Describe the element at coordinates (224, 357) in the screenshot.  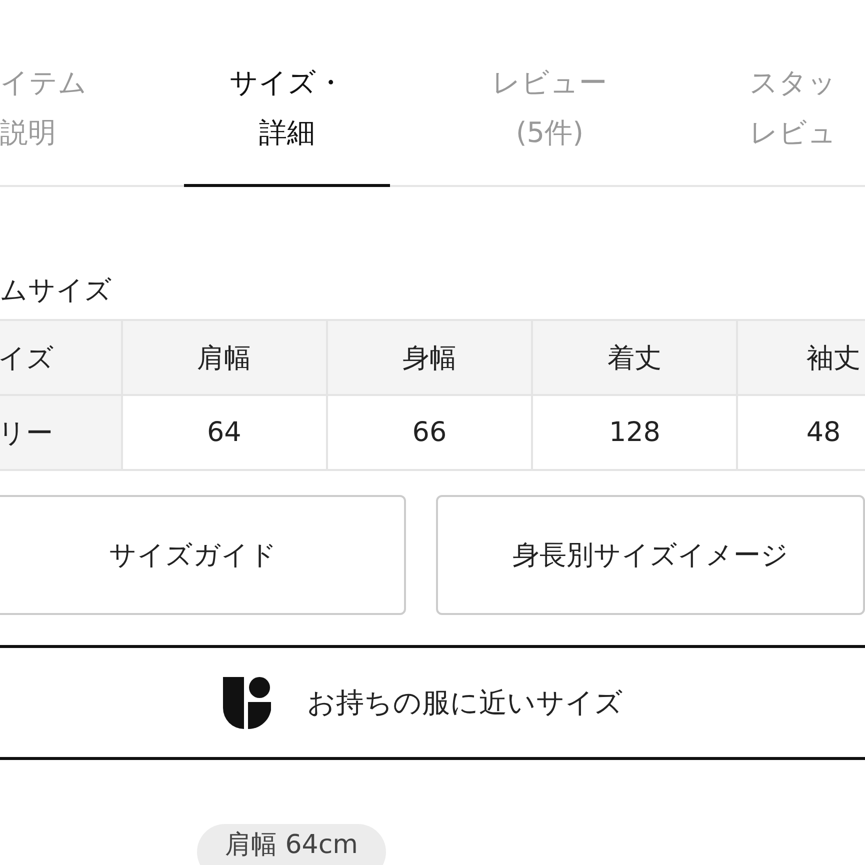
I see `table-header-cell: 肩幅` at that location.